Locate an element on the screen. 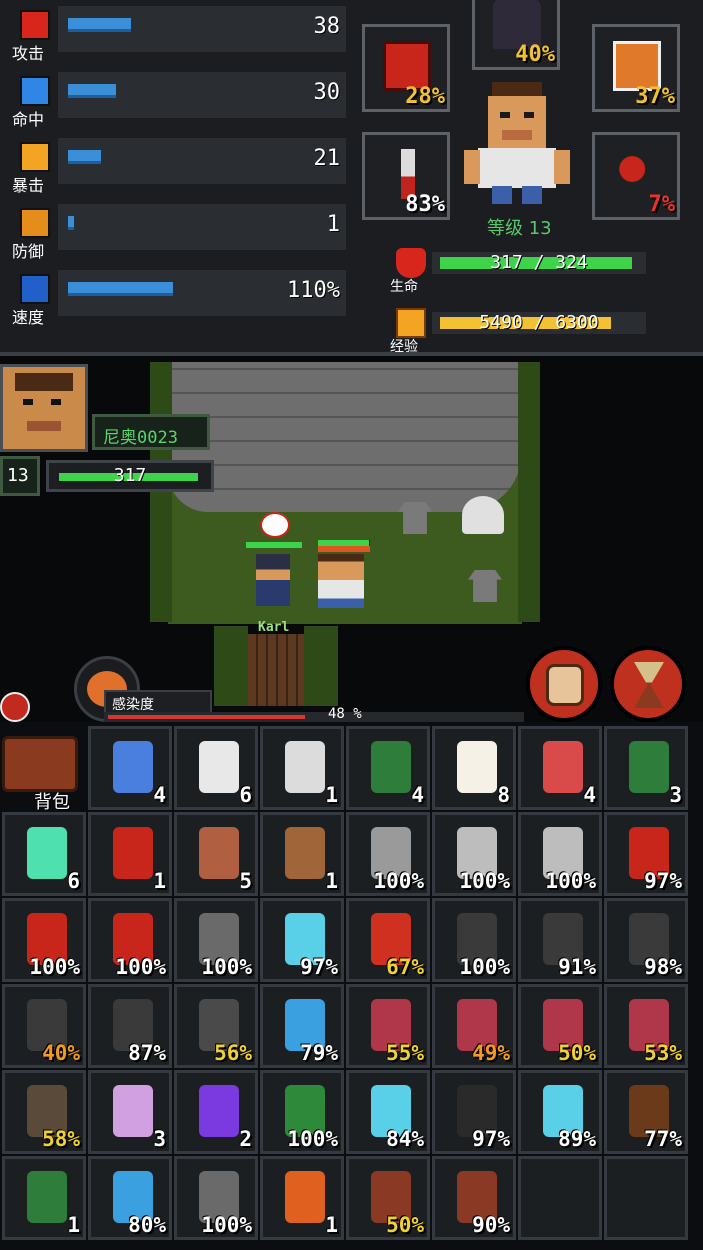 Image resolution: width=703 pixels, height=1250 pixels. drop-arrow-icon is located at coordinates (15, 707).